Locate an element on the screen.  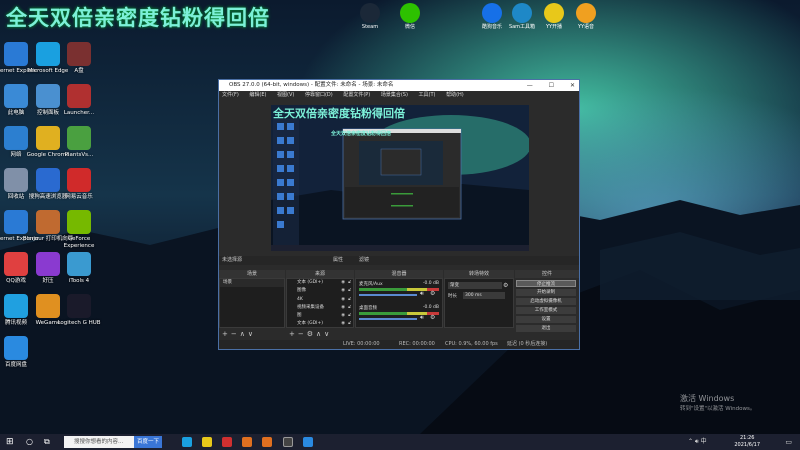
clock: 21:26 2021/6/17 is located at coordinates (747, 442).